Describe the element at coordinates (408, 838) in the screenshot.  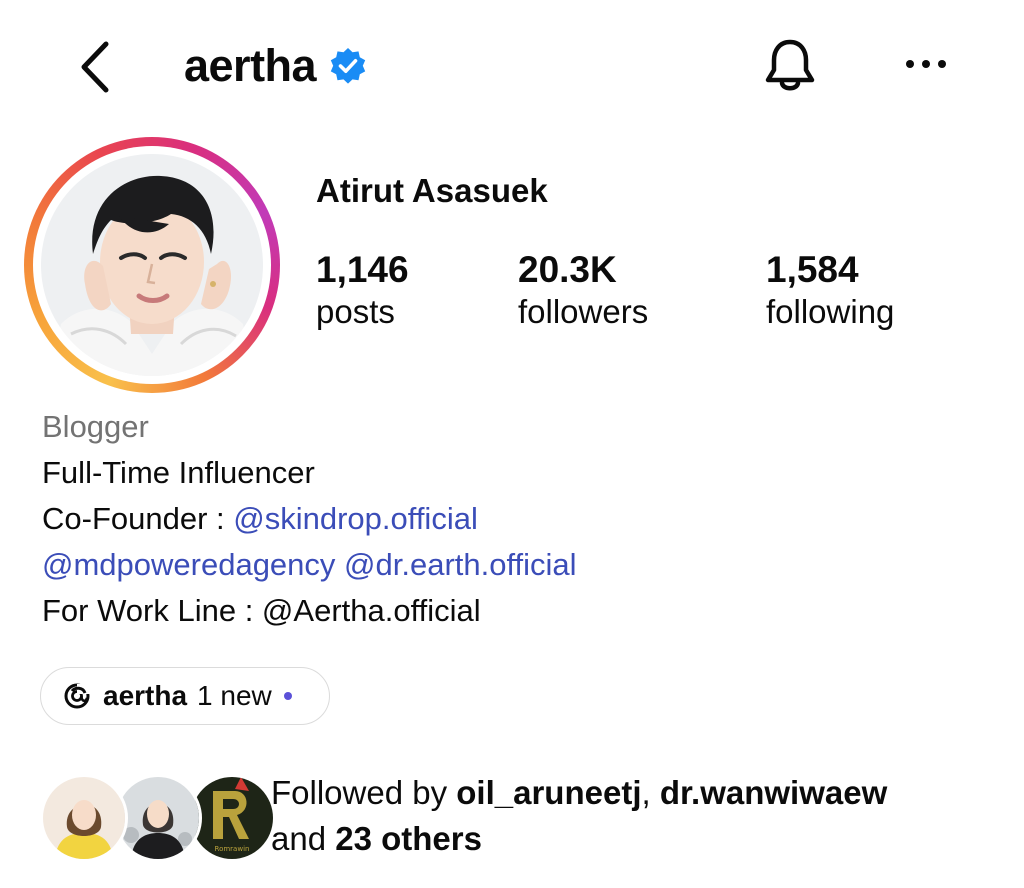
I see `mutual-followers-others-count: 23 others` at that location.